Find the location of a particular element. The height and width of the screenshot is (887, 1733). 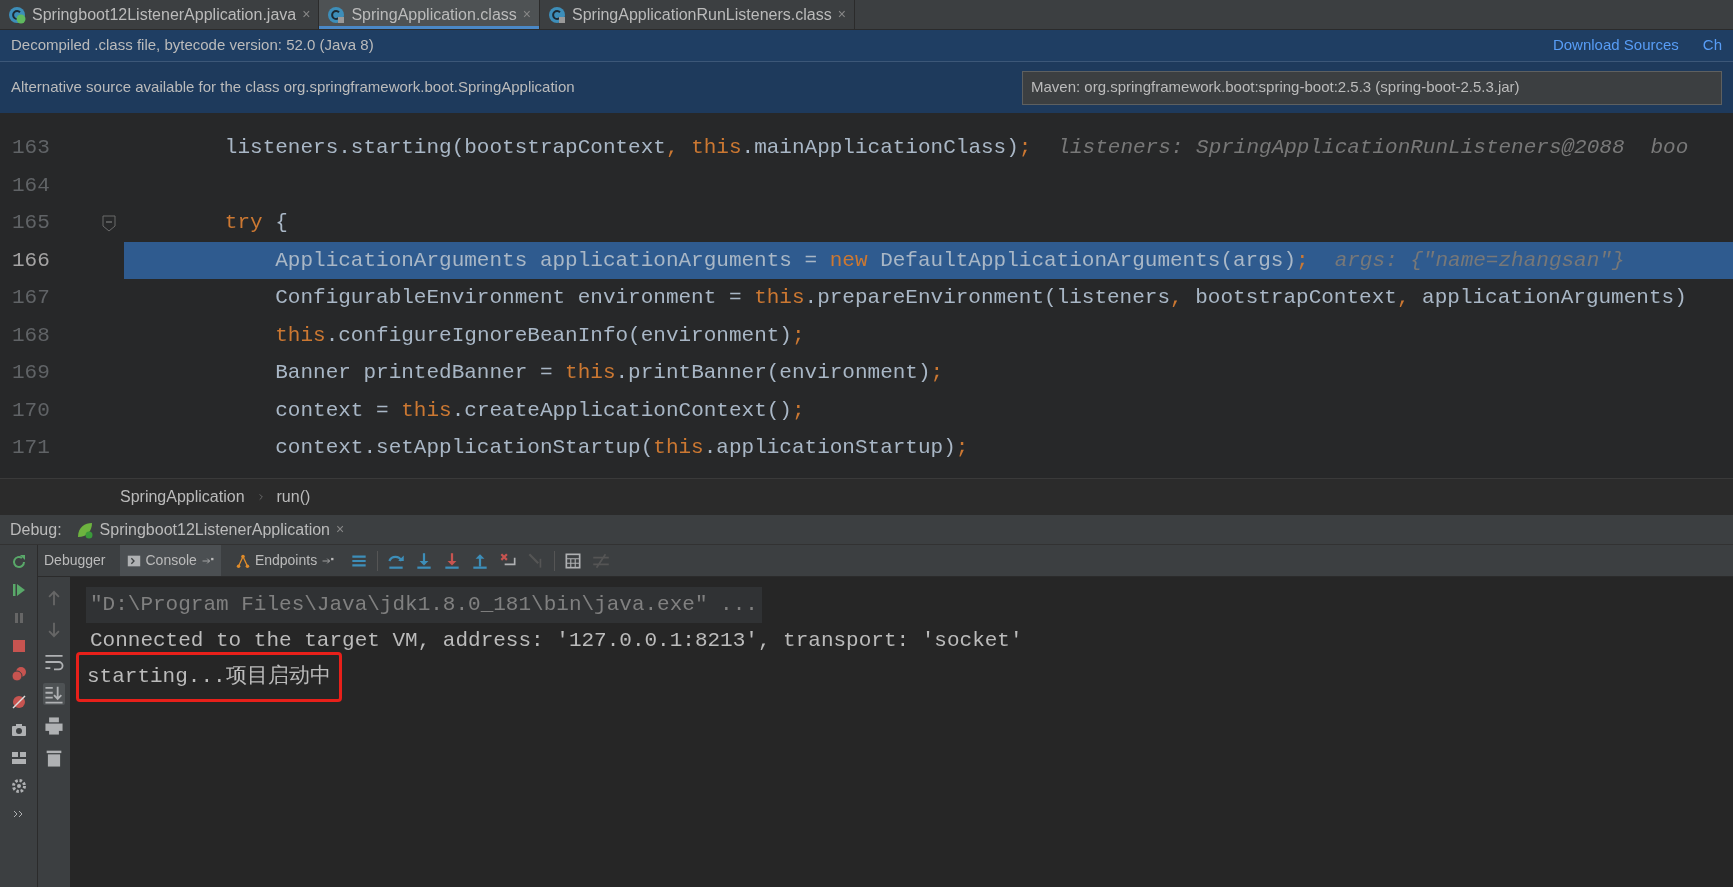

line-number: 168 is located at coordinates (31, 335).